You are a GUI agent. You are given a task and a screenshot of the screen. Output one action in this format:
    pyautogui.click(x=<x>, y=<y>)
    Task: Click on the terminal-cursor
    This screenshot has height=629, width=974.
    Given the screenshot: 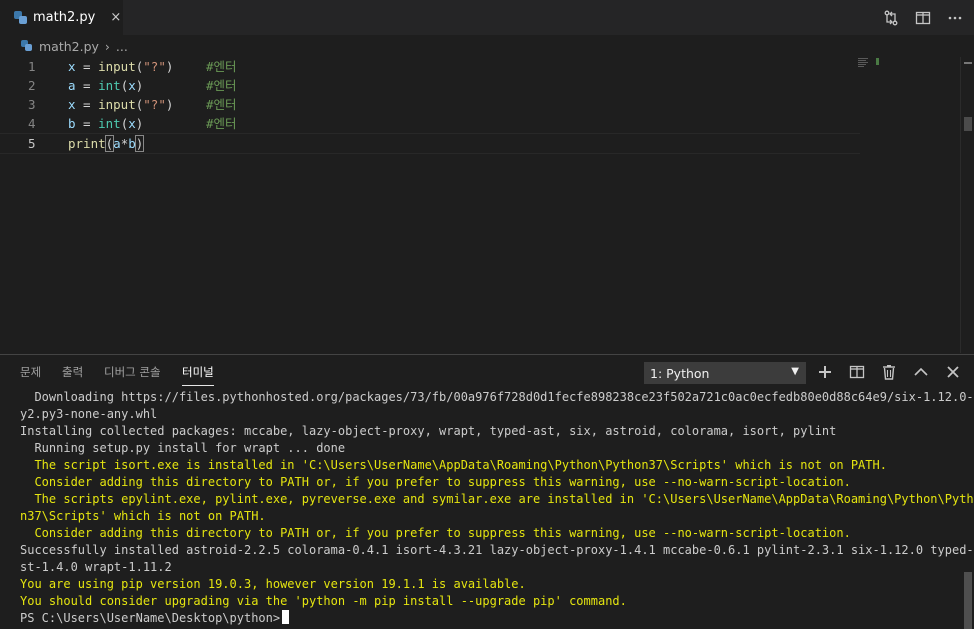 What is the action you would take?
    pyautogui.click(x=286, y=617)
    